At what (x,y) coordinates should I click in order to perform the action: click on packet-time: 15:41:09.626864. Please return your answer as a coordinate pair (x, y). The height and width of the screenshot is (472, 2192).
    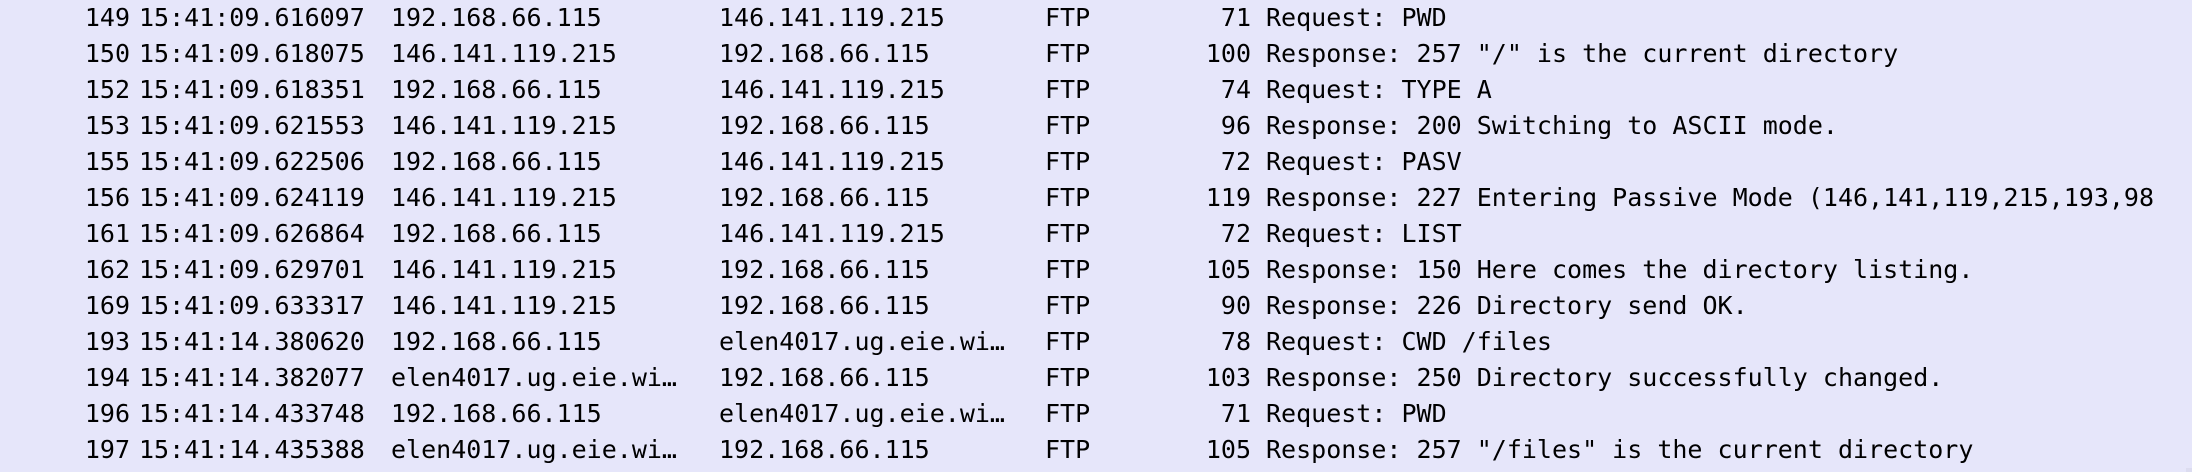
    Looking at the image, I should click on (252, 233).